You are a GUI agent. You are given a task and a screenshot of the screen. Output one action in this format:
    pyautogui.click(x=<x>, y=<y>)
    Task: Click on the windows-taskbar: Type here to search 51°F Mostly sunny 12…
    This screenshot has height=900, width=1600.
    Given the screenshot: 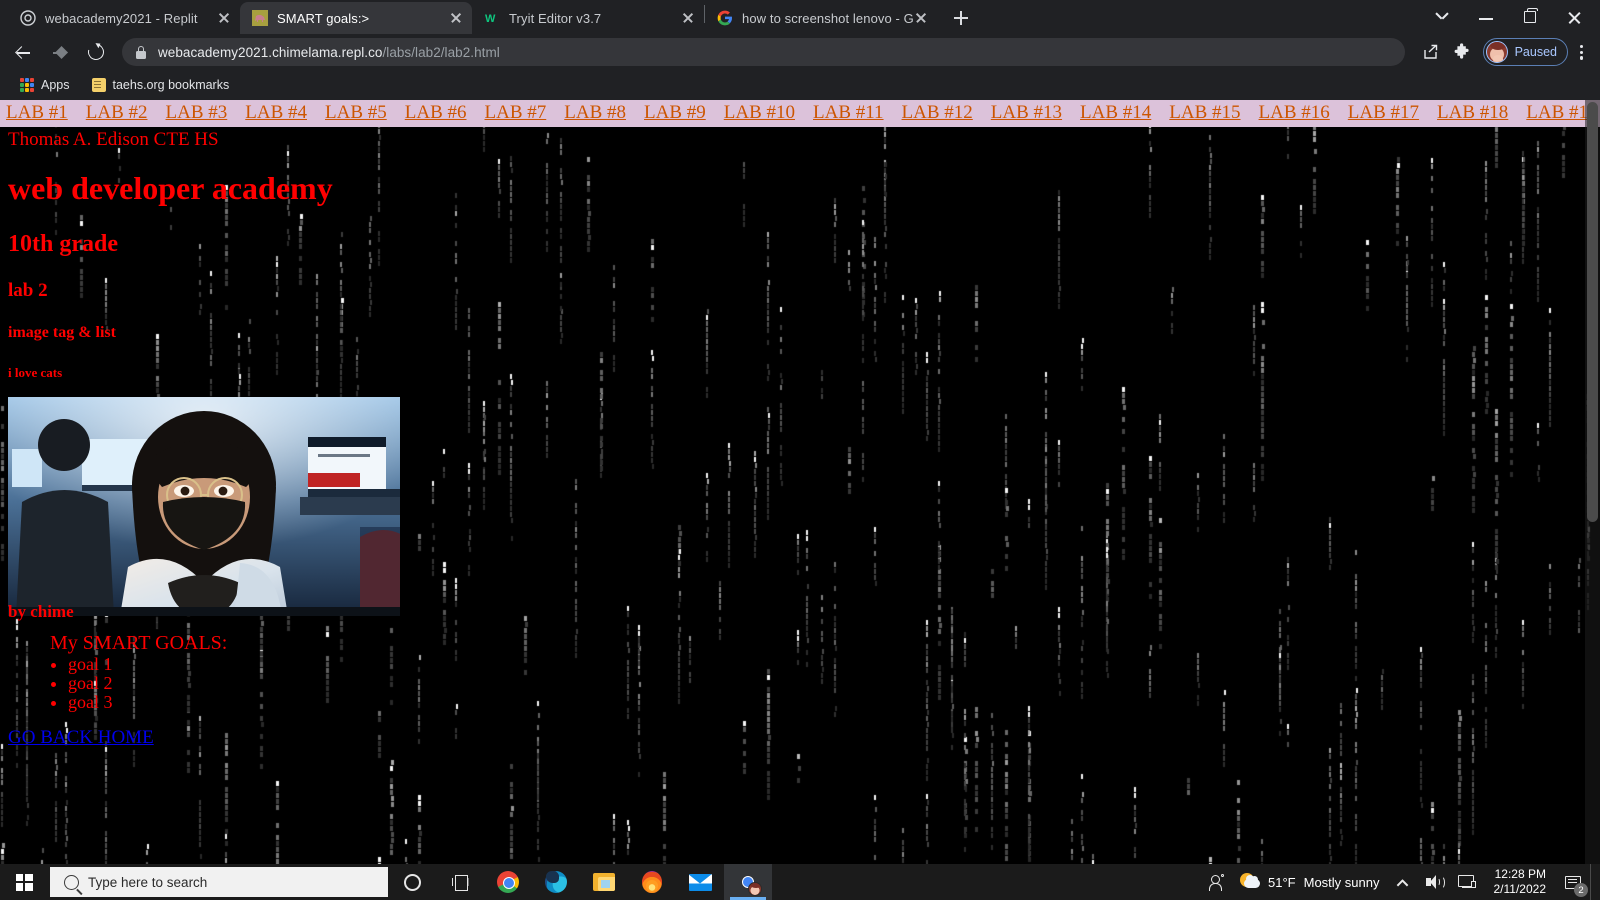 What is the action you would take?
    pyautogui.click(x=800, y=882)
    